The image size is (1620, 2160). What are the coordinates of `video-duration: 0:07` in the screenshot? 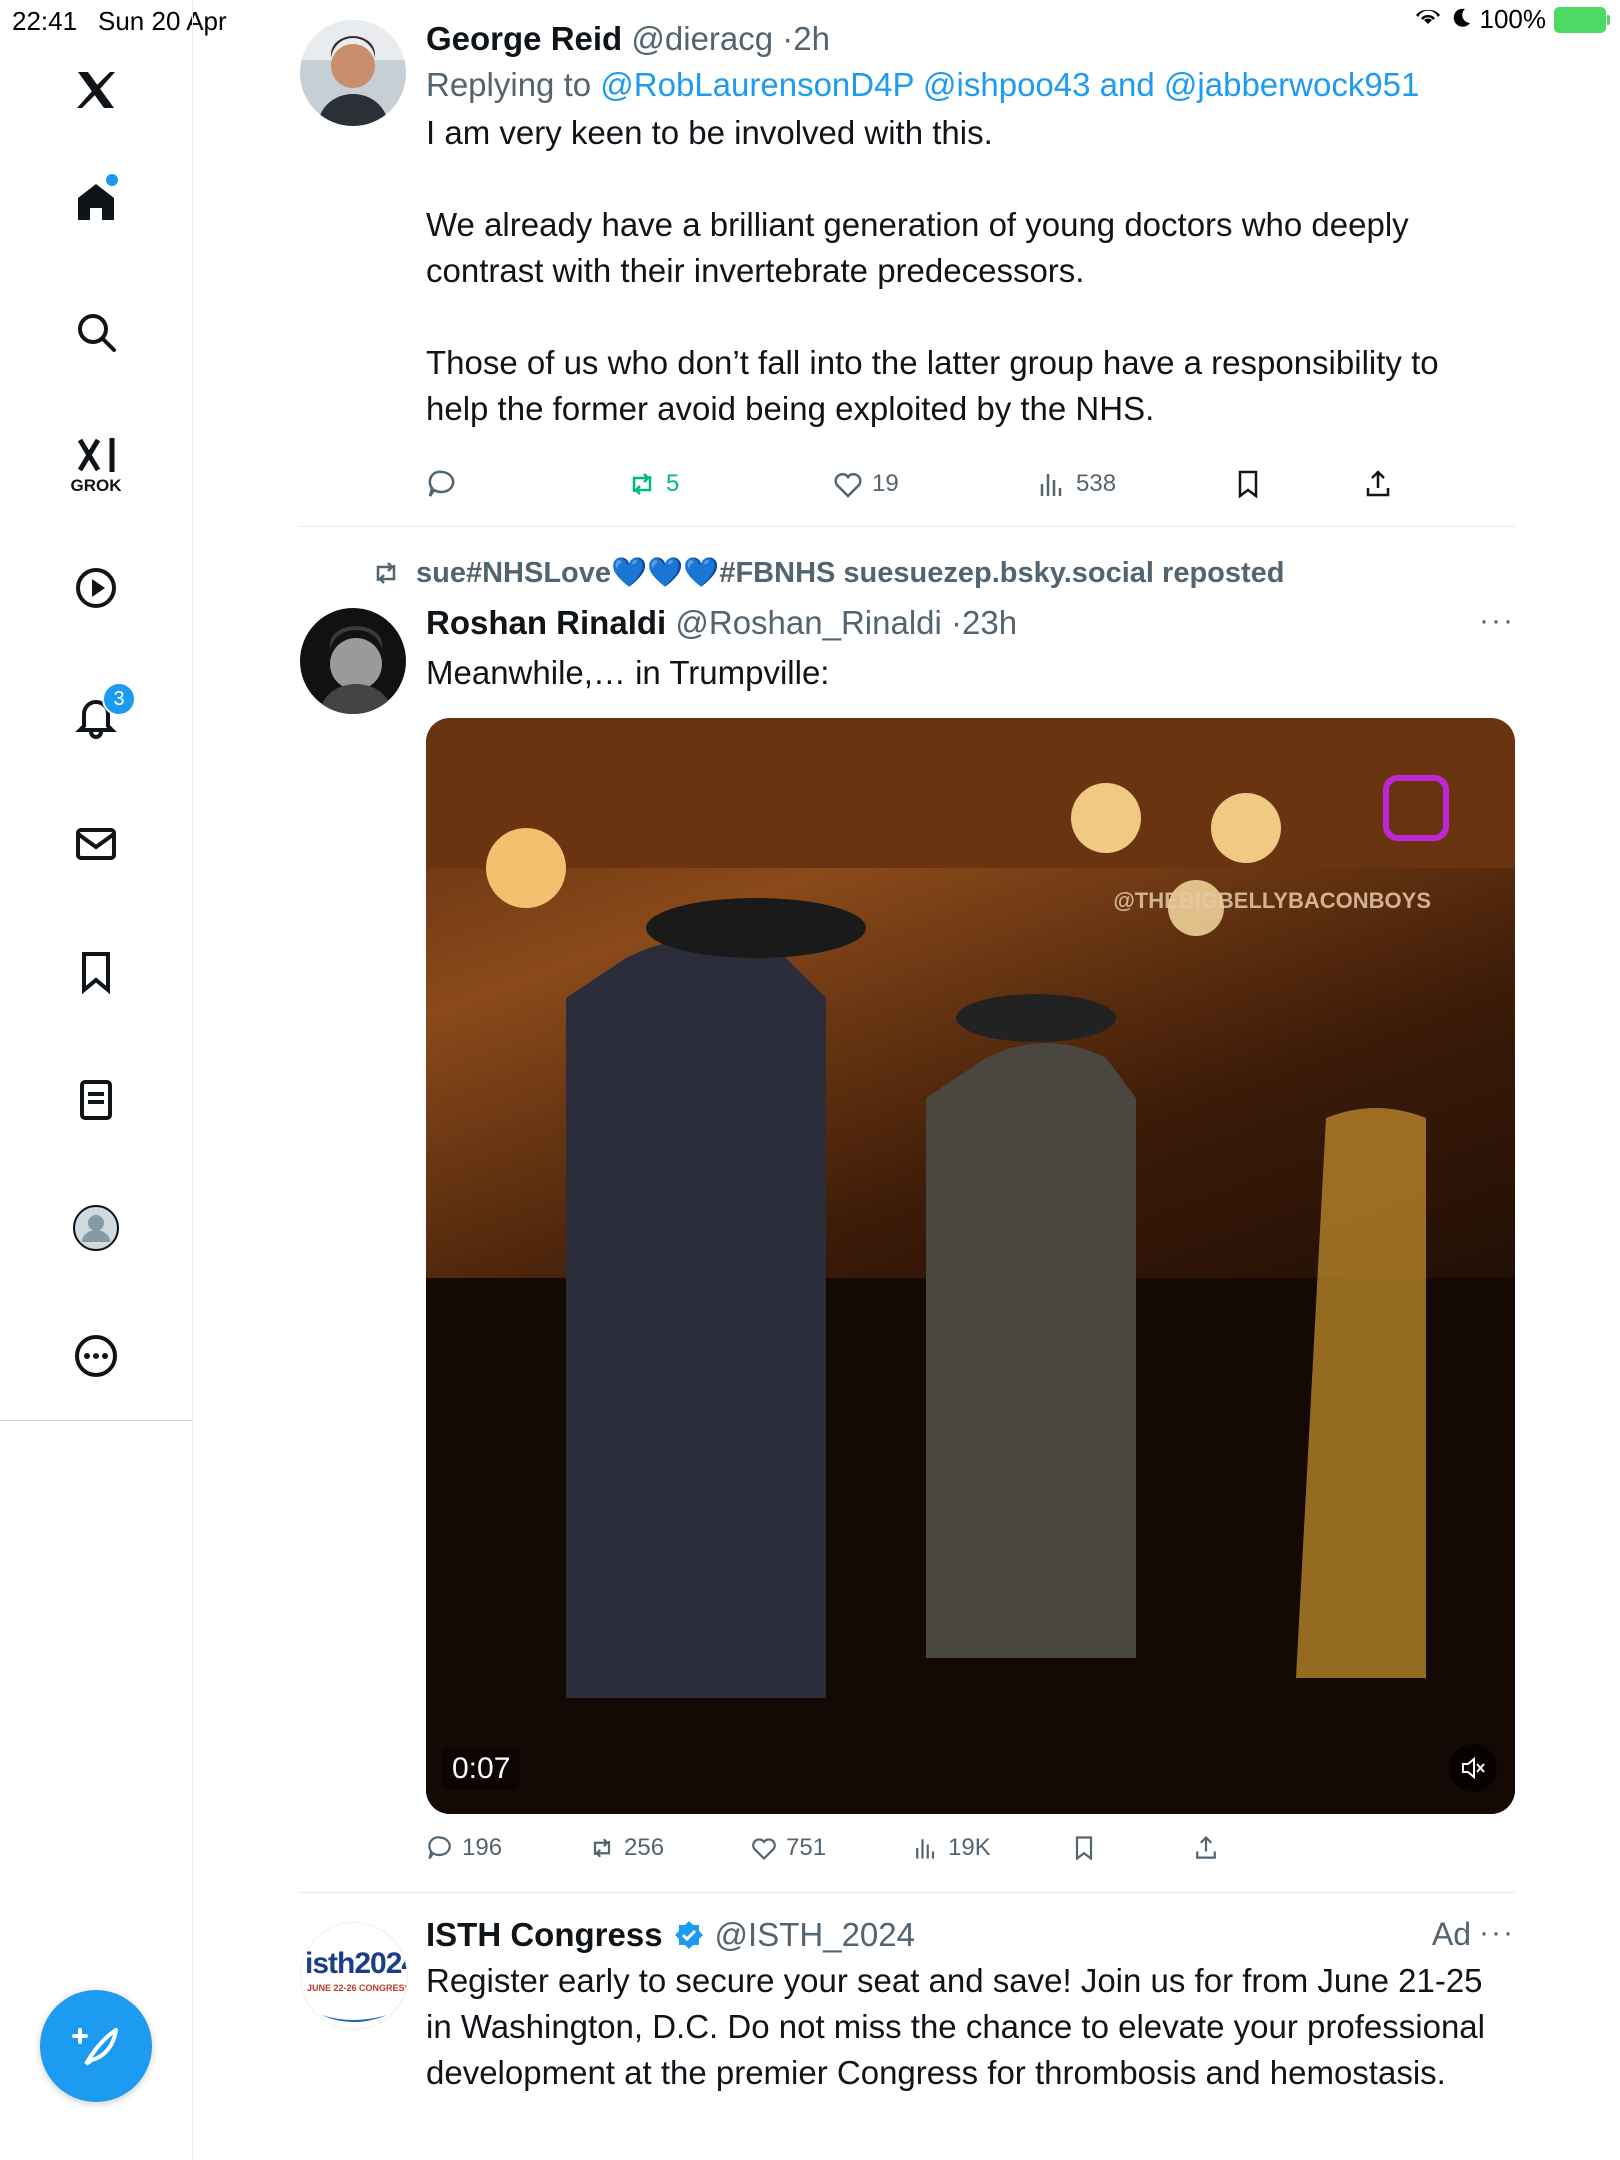 It's located at (481, 1769).